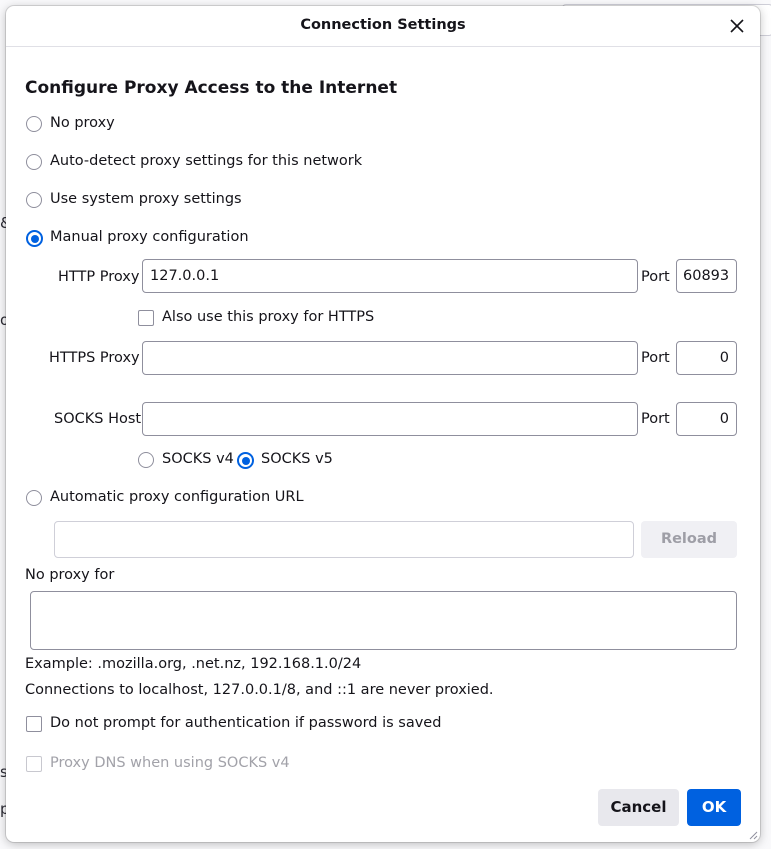 This screenshot has height=849, width=771. I want to click on socks-port-label: Port, so click(655, 419).